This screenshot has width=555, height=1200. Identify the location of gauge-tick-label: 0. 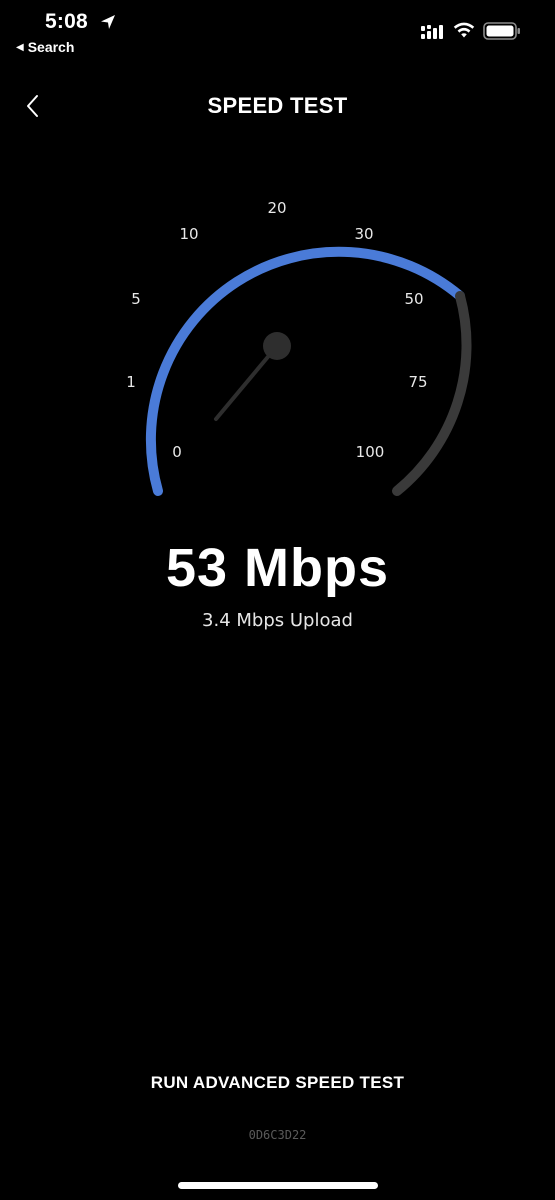
(177, 452).